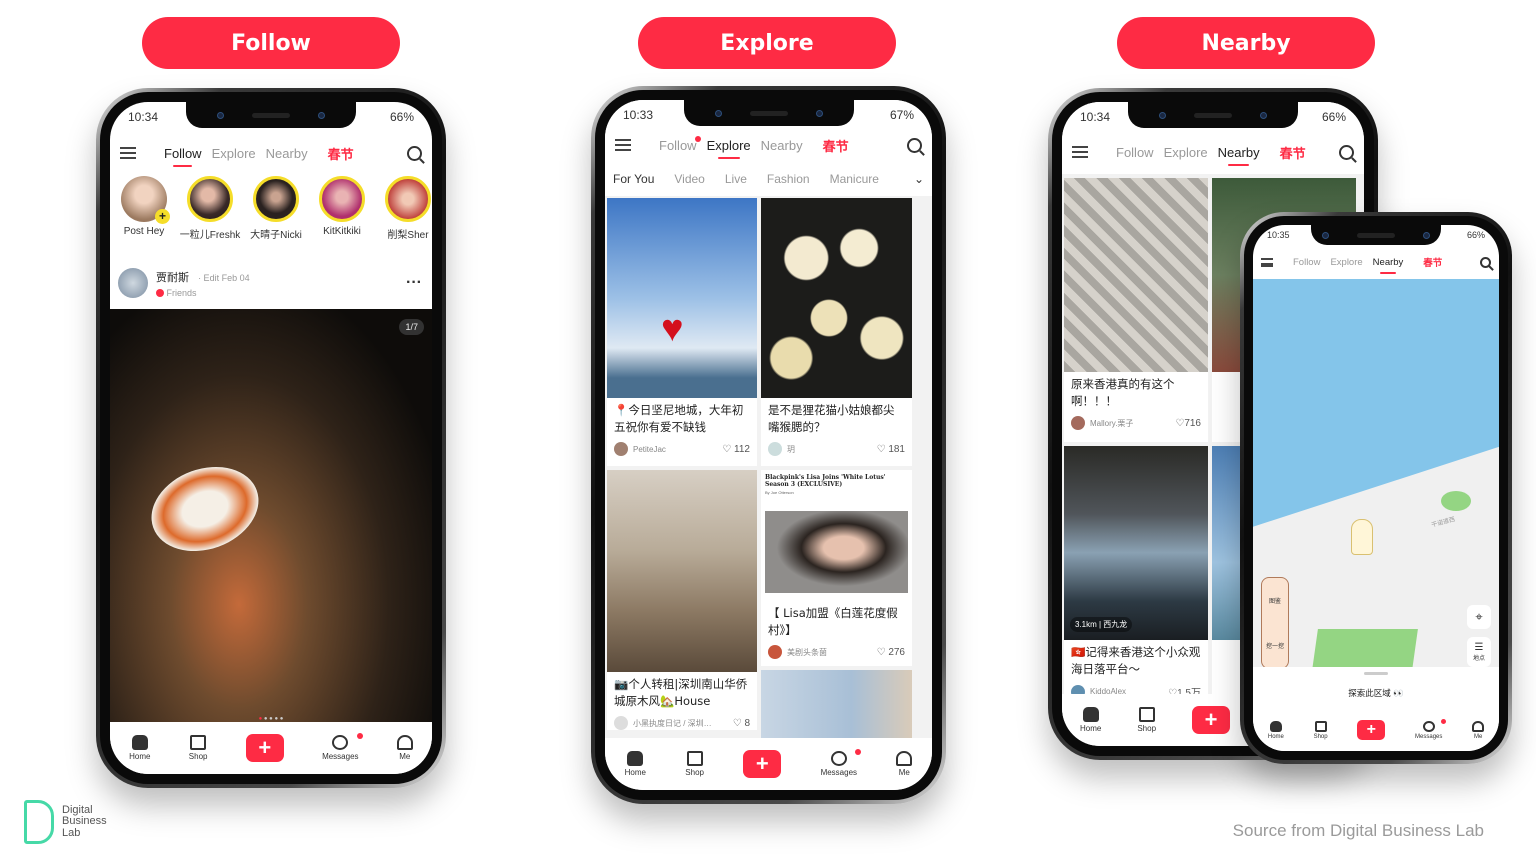 The width and height of the screenshot is (1536, 864). Describe the element at coordinates (682, 600) in the screenshot. I see `feed-card: 📷个人转租|深圳南山华侨城原木风🏡House 小黑执度日记 / 深圳… ♡ 8` at that location.